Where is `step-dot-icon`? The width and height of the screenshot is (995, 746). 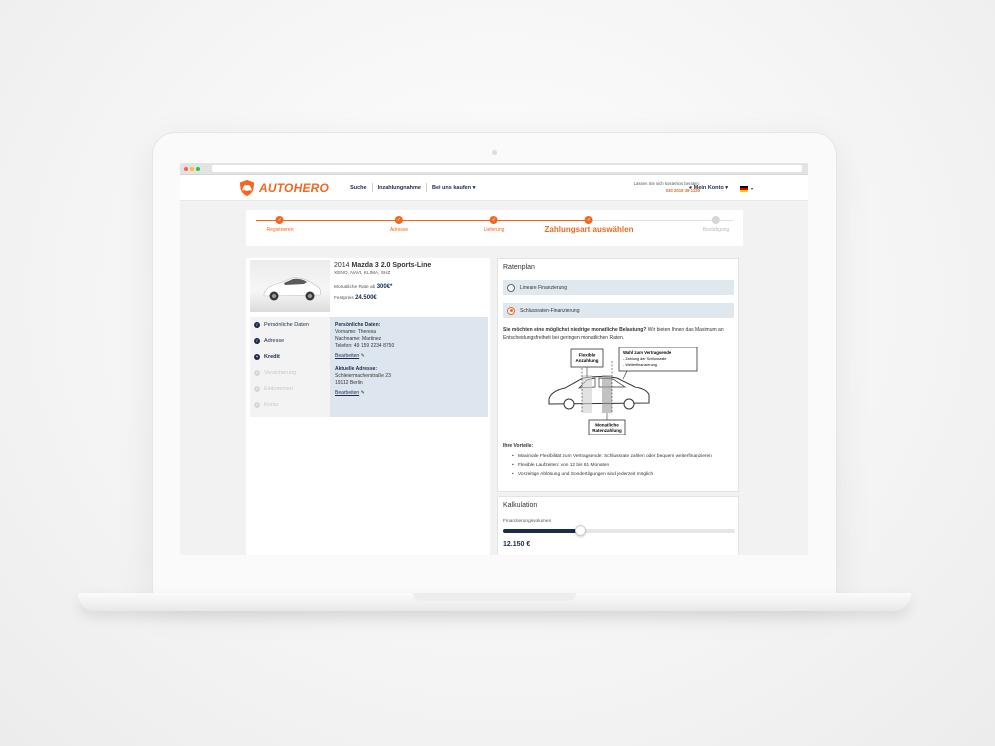 step-dot-icon is located at coordinates (715, 220).